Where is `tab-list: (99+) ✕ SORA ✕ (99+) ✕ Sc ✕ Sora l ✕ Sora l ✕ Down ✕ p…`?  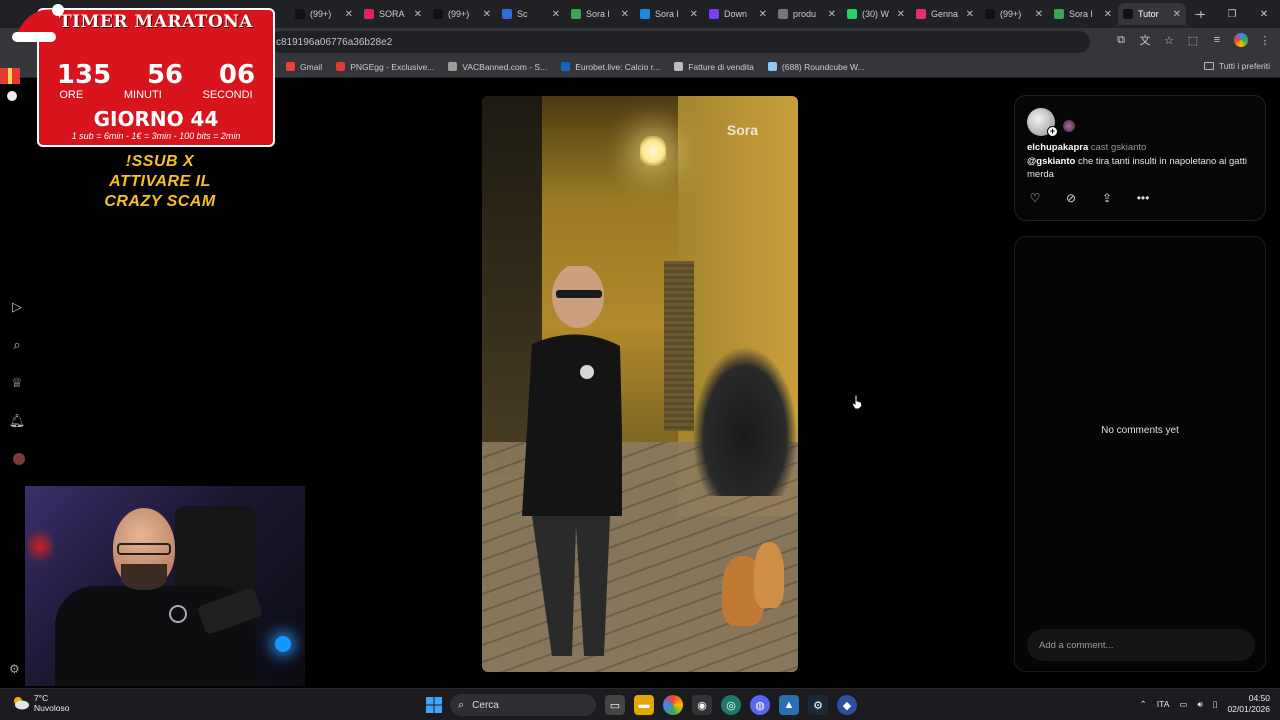 tab-list: (99+) ✕ SORA ✕ (99+) ✕ Sc ✕ Sora l ✕ Sora l ✕ Down ✕ p… is located at coordinates (738, 14).